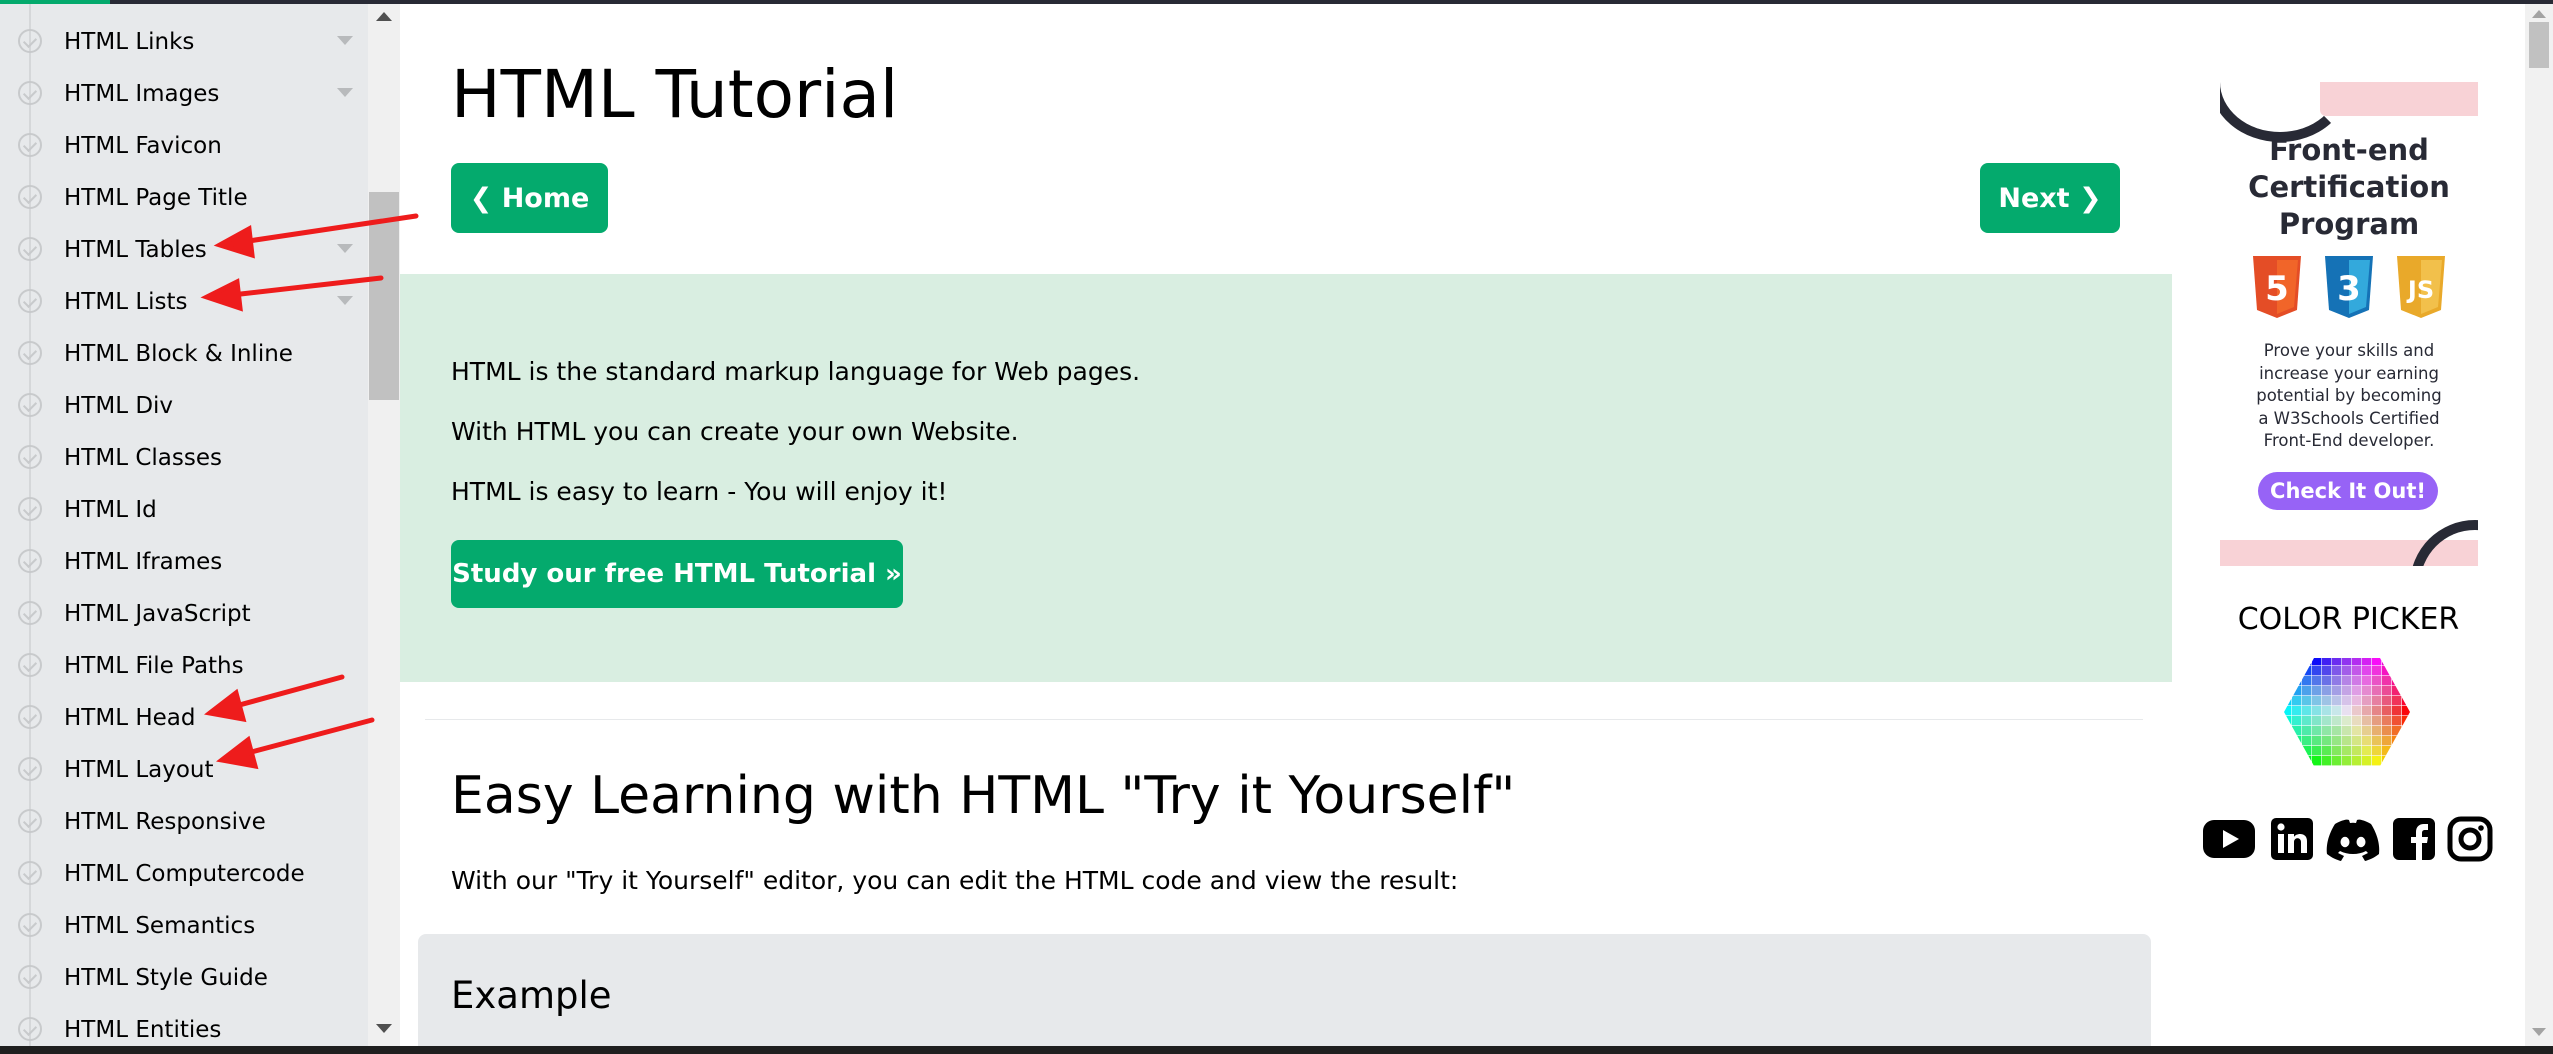 This screenshot has height=1054, width=2553. What do you see at coordinates (2539, 1032) in the screenshot?
I see `page-scroll-down-icon` at bounding box center [2539, 1032].